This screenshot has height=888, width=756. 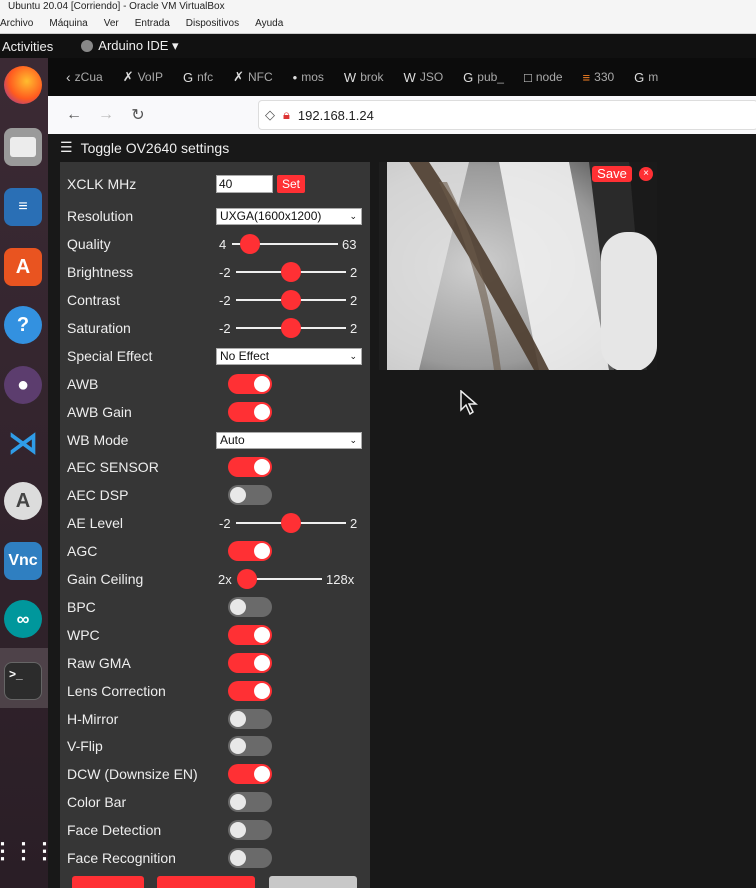 What do you see at coordinates (106, 115) in the screenshot?
I see `forward-arrow-icon: →` at bounding box center [106, 115].